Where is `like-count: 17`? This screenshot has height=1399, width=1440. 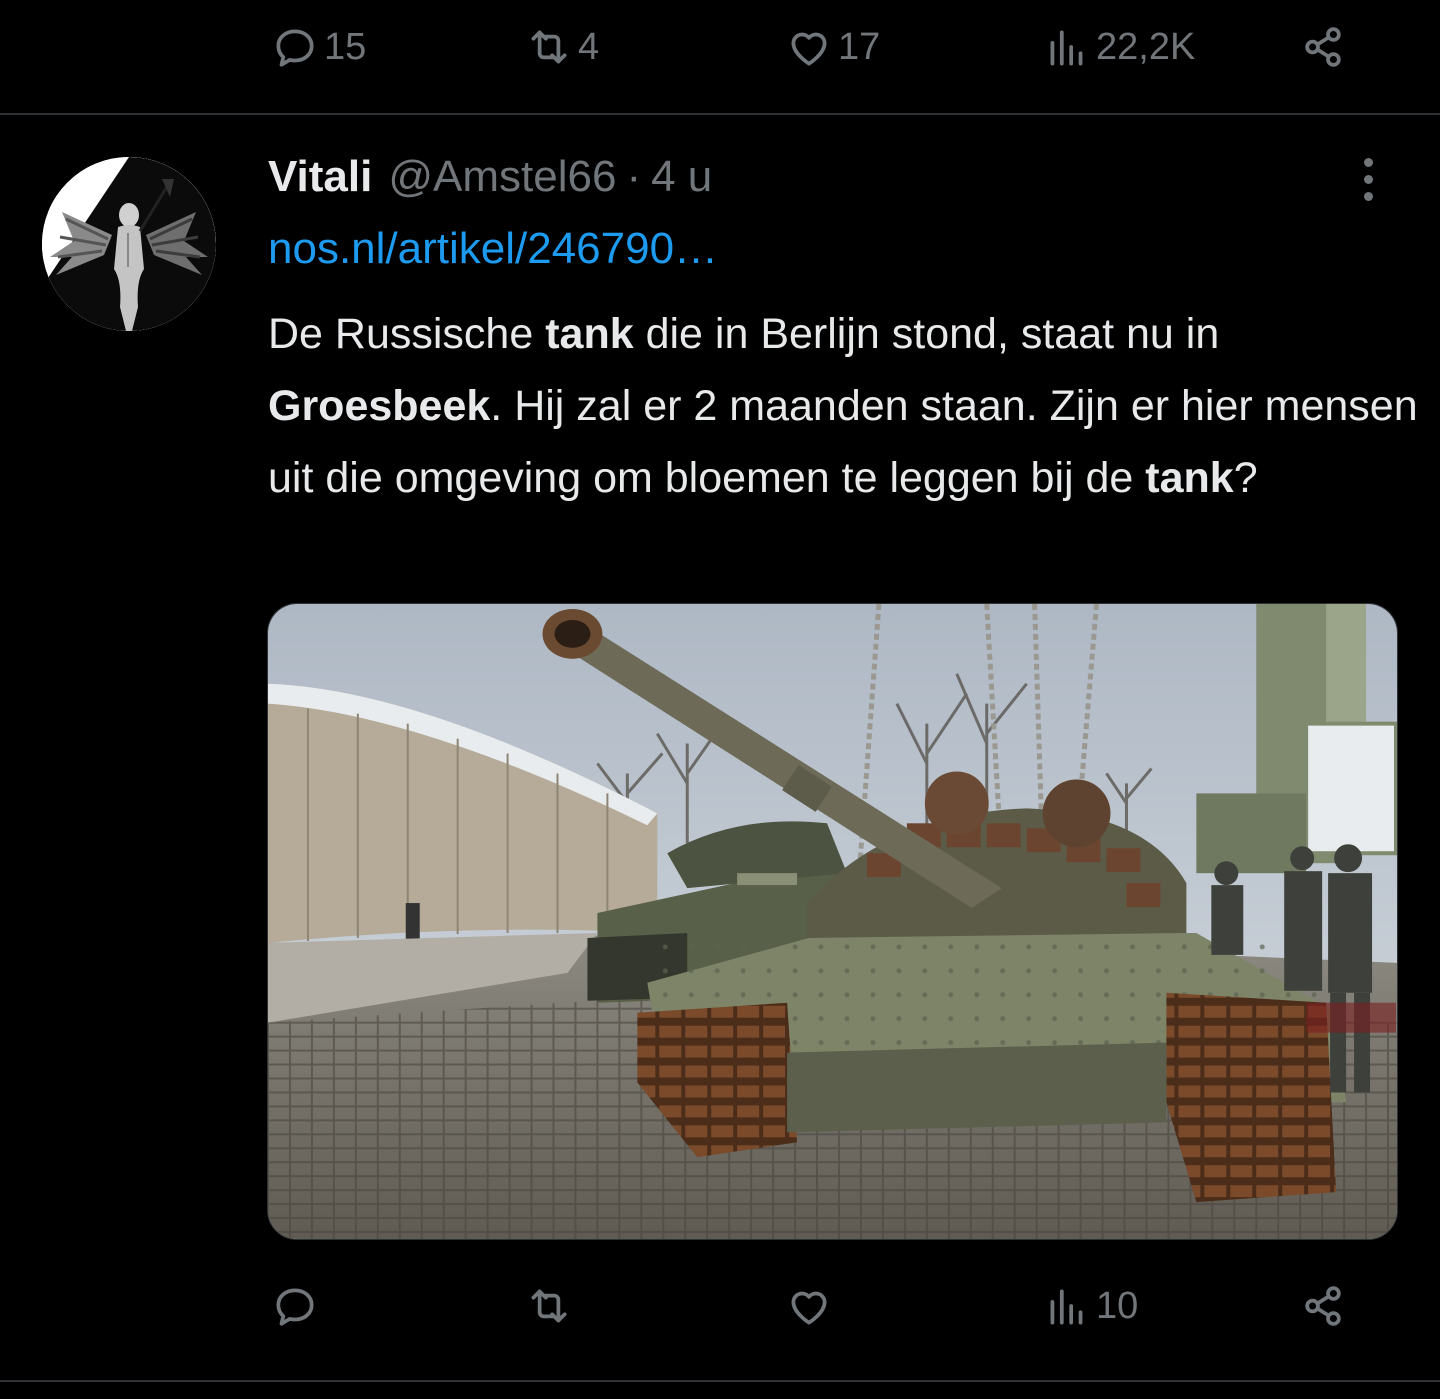 like-count: 17 is located at coordinates (859, 46).